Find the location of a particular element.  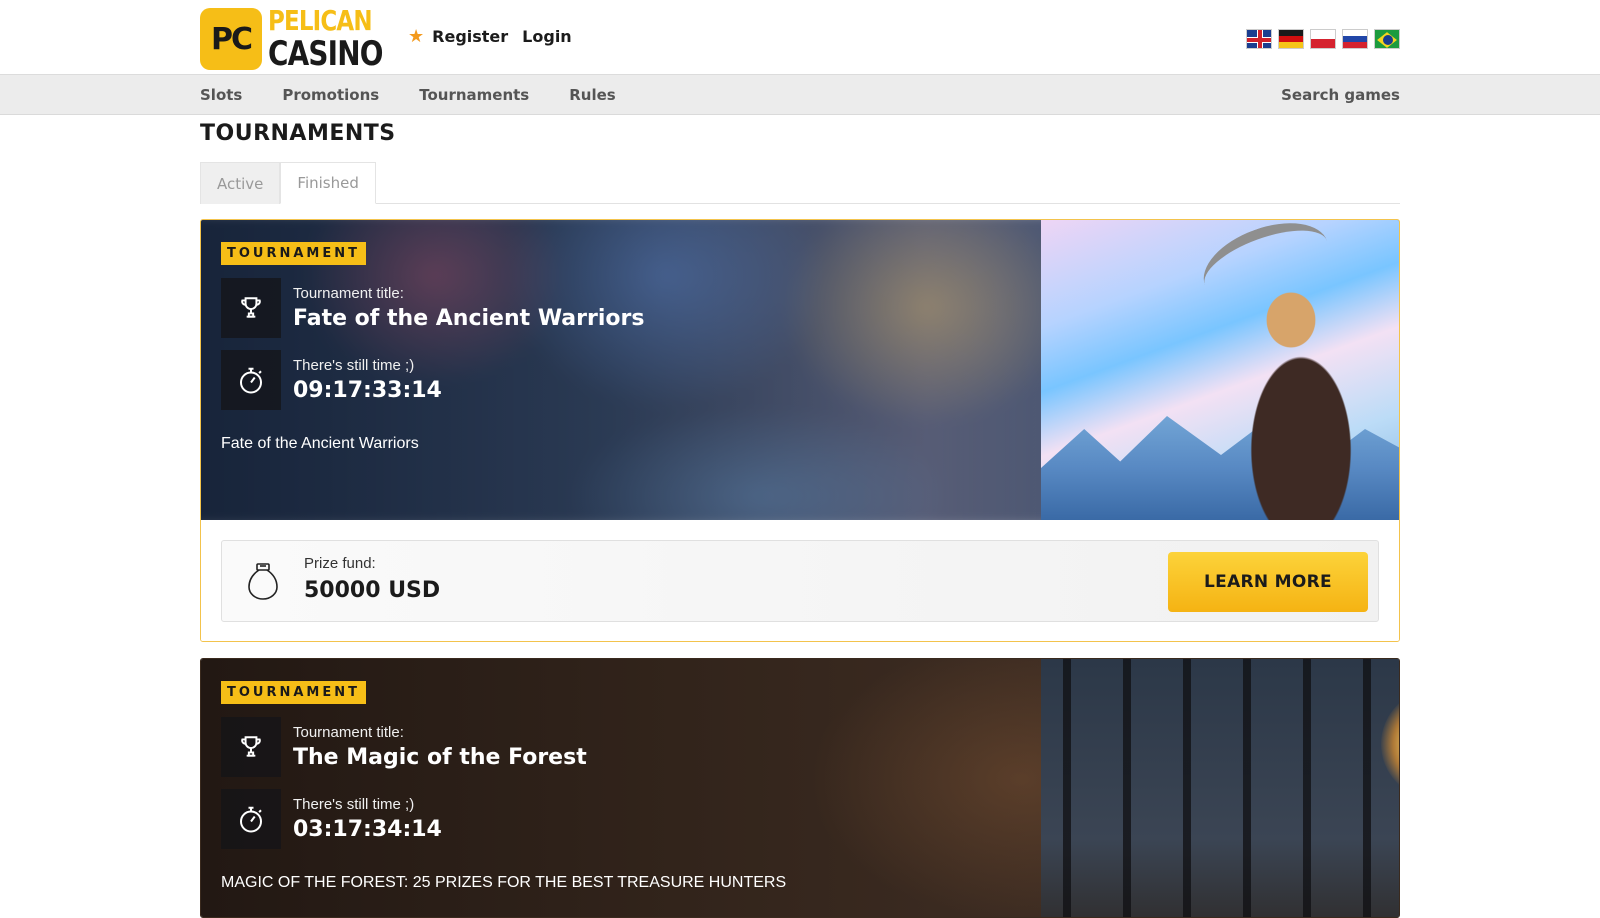

tournament-title: The Magic of the Forest is located at coordinates (440, 757).